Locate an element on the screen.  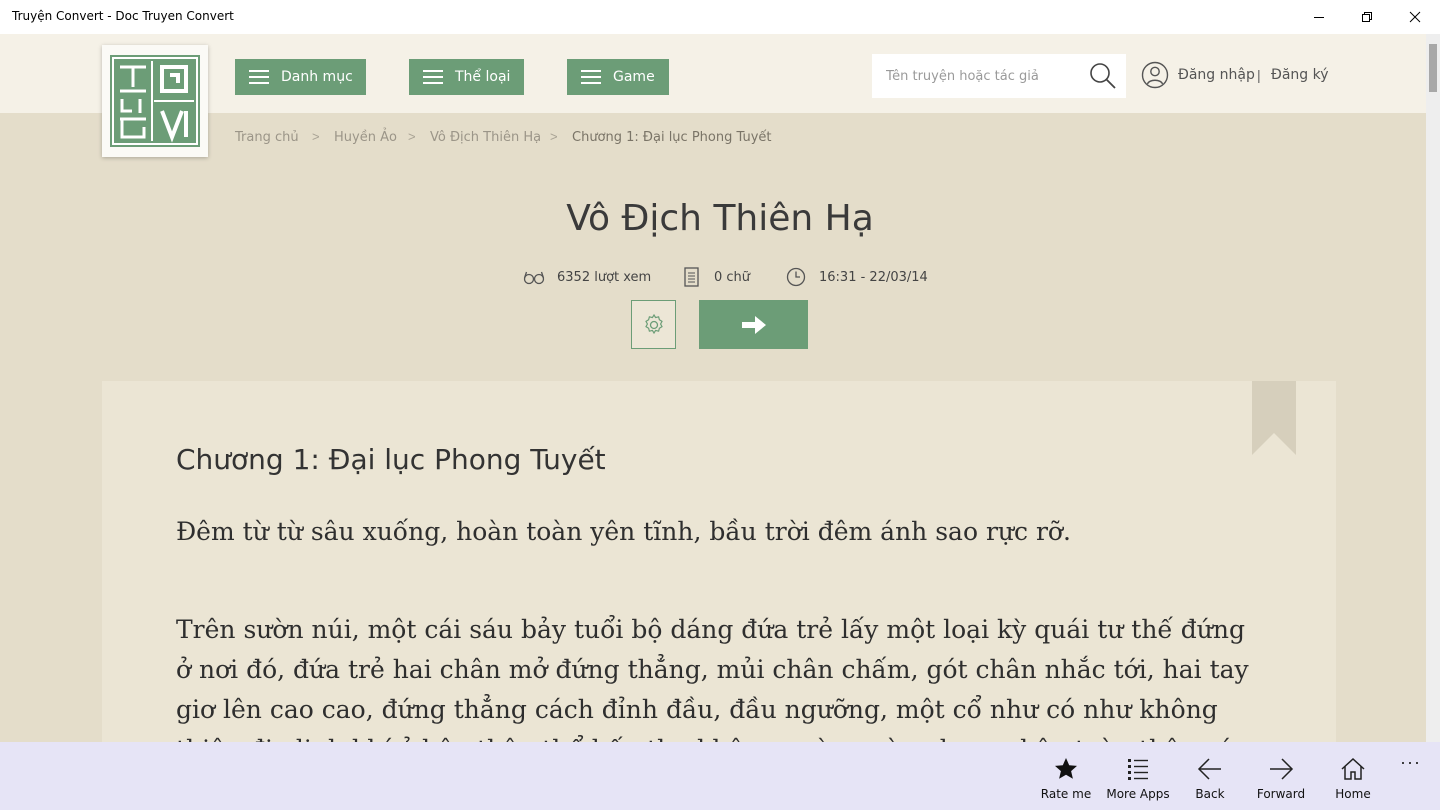
document-icon is located at coordinates (691, 277).